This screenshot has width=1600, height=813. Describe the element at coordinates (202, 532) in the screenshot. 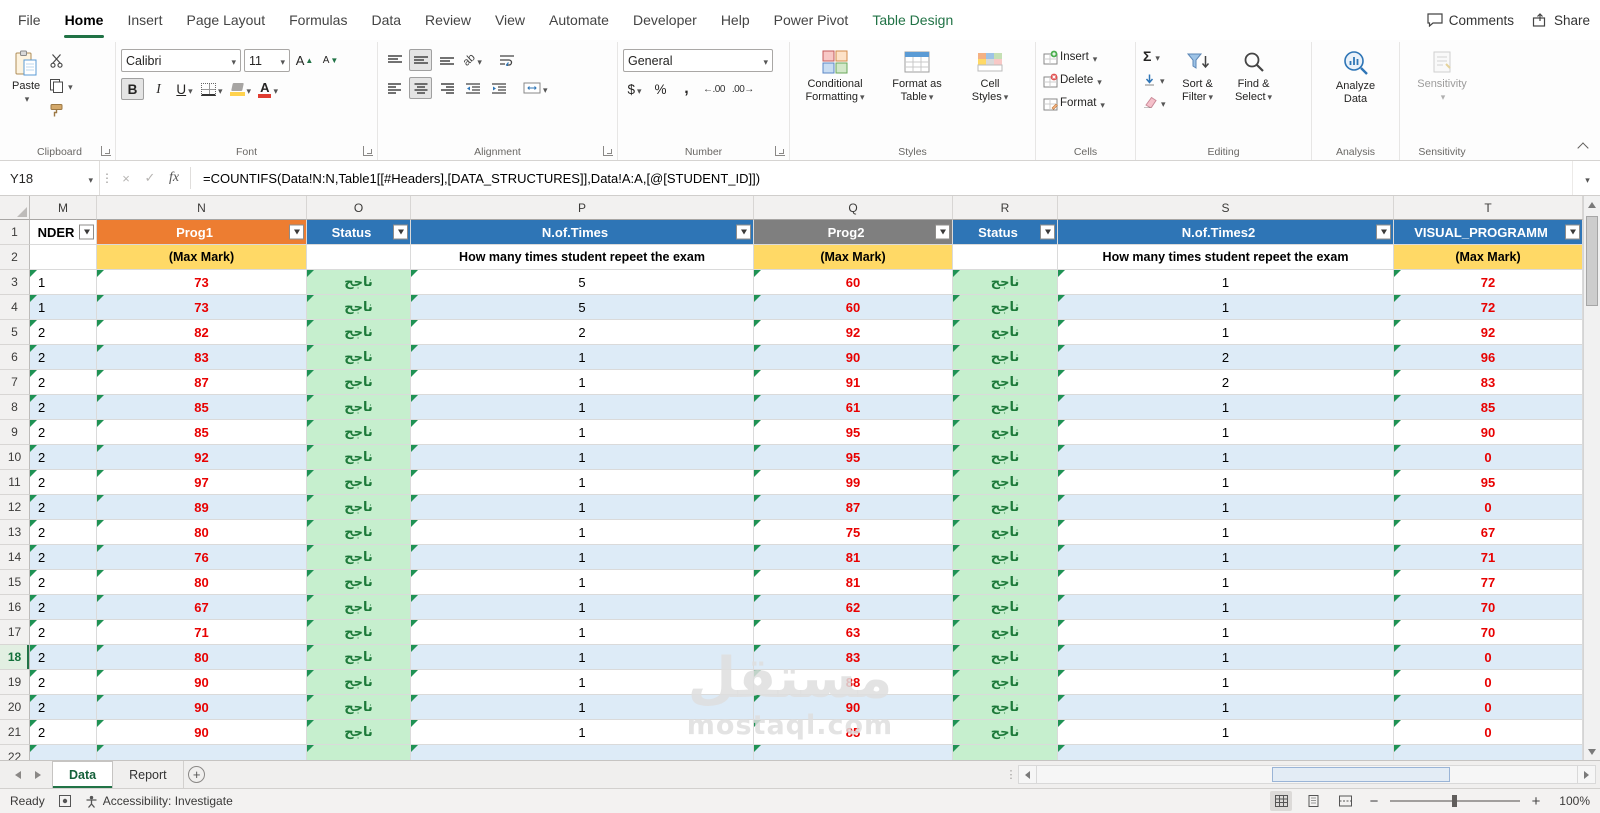

I see `cell-N13: 80` at that location.